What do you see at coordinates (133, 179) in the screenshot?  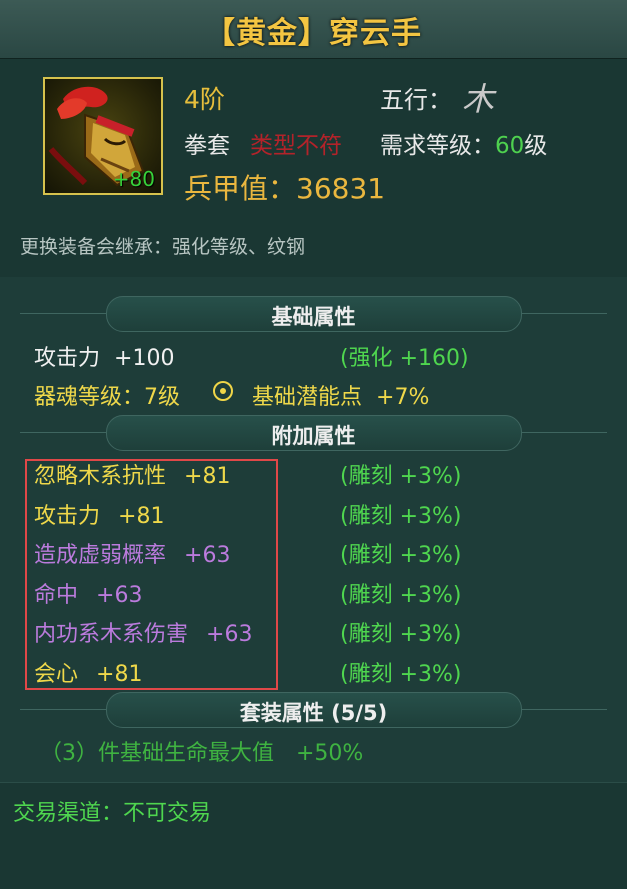 I see `enhance-level-badge: +80` at bounding box center [133, 179].